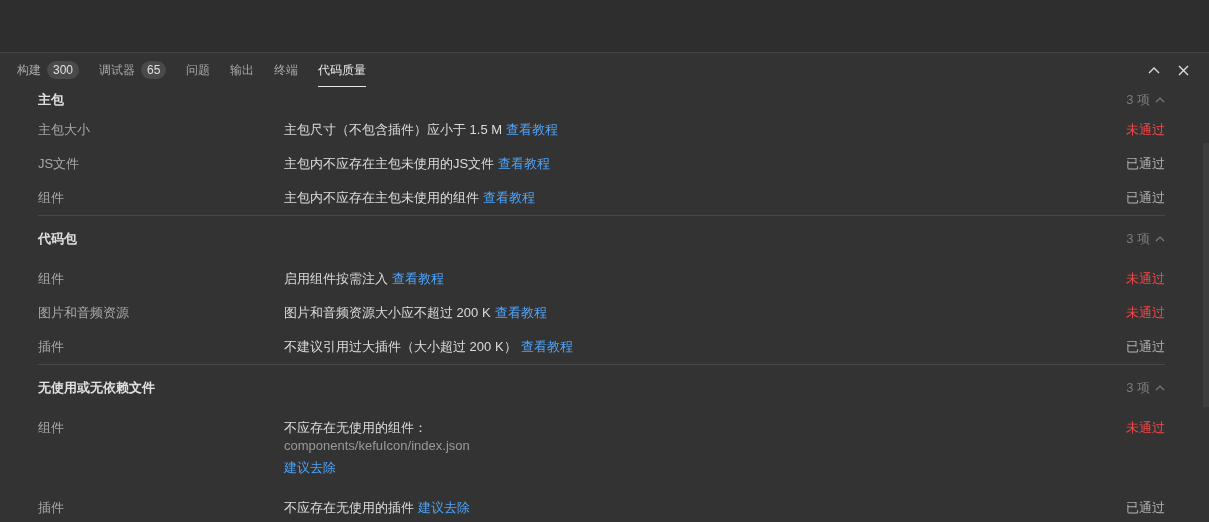  I want to click on count-badge: 65, so click(154, 69).